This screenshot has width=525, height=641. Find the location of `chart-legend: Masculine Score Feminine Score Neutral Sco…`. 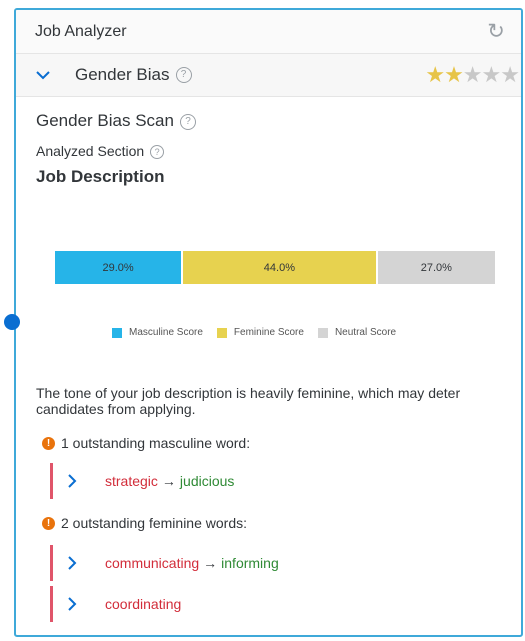

chart-legend: Masculine Score Feminine Score Neutral Sco… is located at coordinates (261, 332).